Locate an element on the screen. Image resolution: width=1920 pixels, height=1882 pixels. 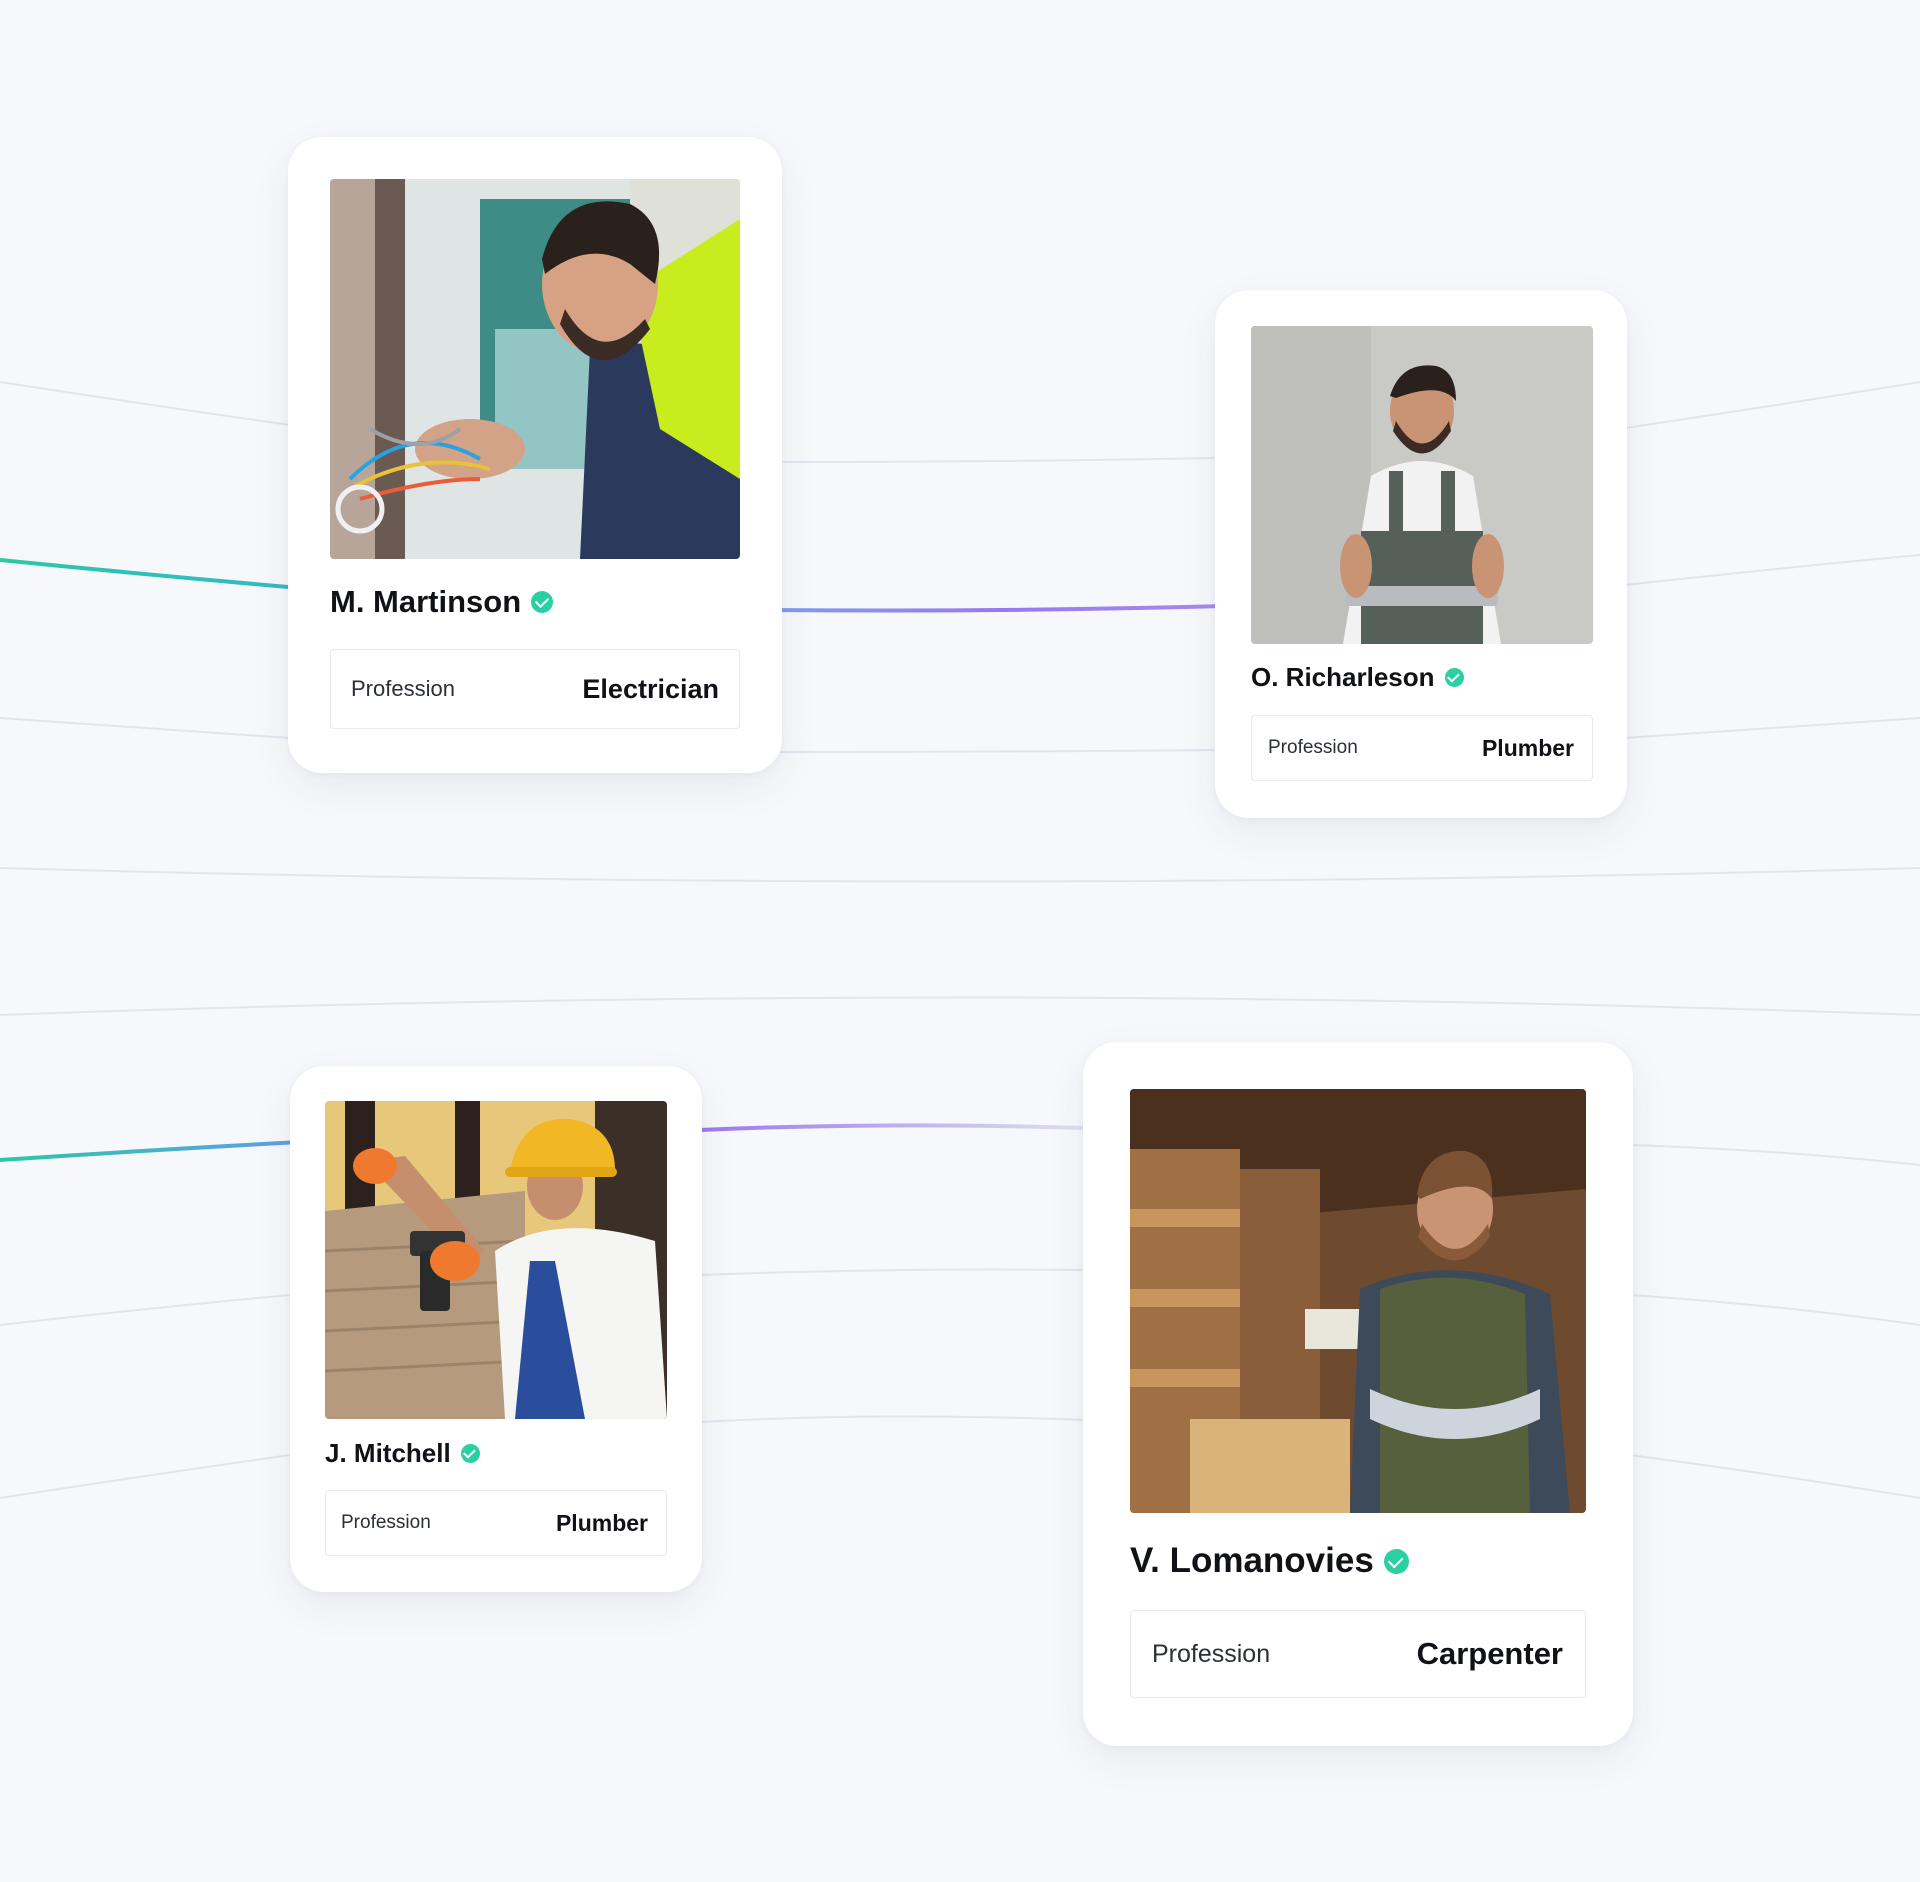
electrician-photo is located at coordinates (535, 369).